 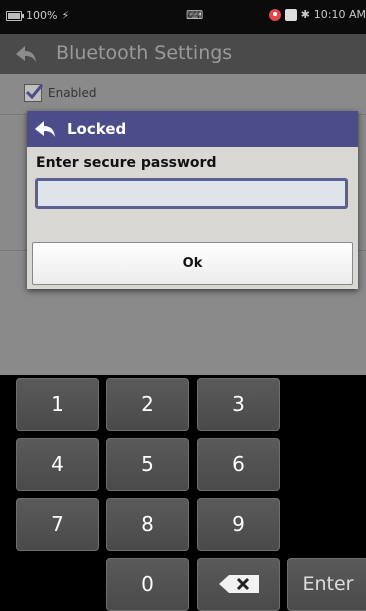 I want to click on key-0: 0, so click(x=147, y=584).